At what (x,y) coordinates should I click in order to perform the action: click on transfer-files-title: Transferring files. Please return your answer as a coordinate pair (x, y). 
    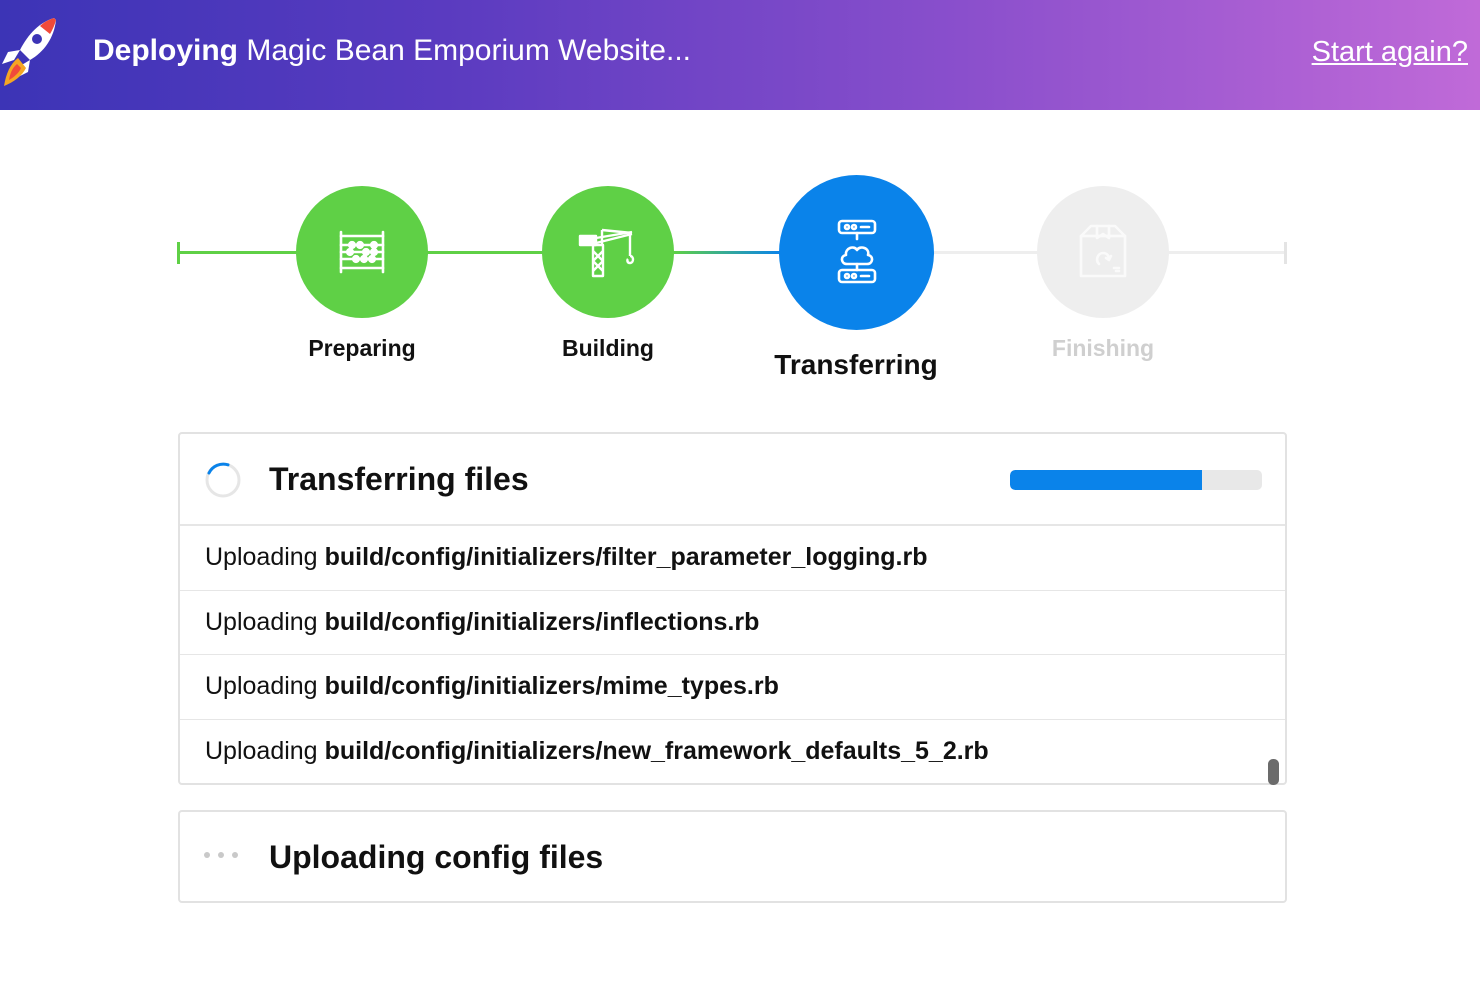
    Looking at the image, I should click on (399, 479).